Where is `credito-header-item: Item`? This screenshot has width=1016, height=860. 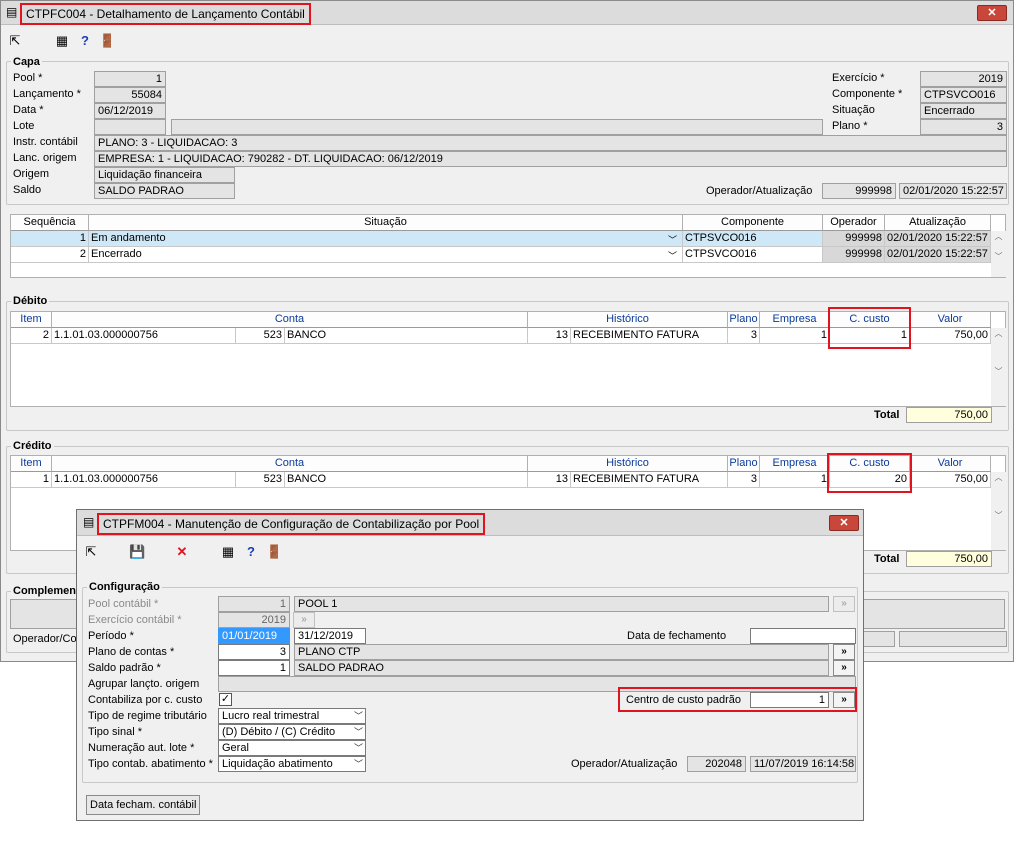 credito-header-item: Item is located at coordinates (31, 464).